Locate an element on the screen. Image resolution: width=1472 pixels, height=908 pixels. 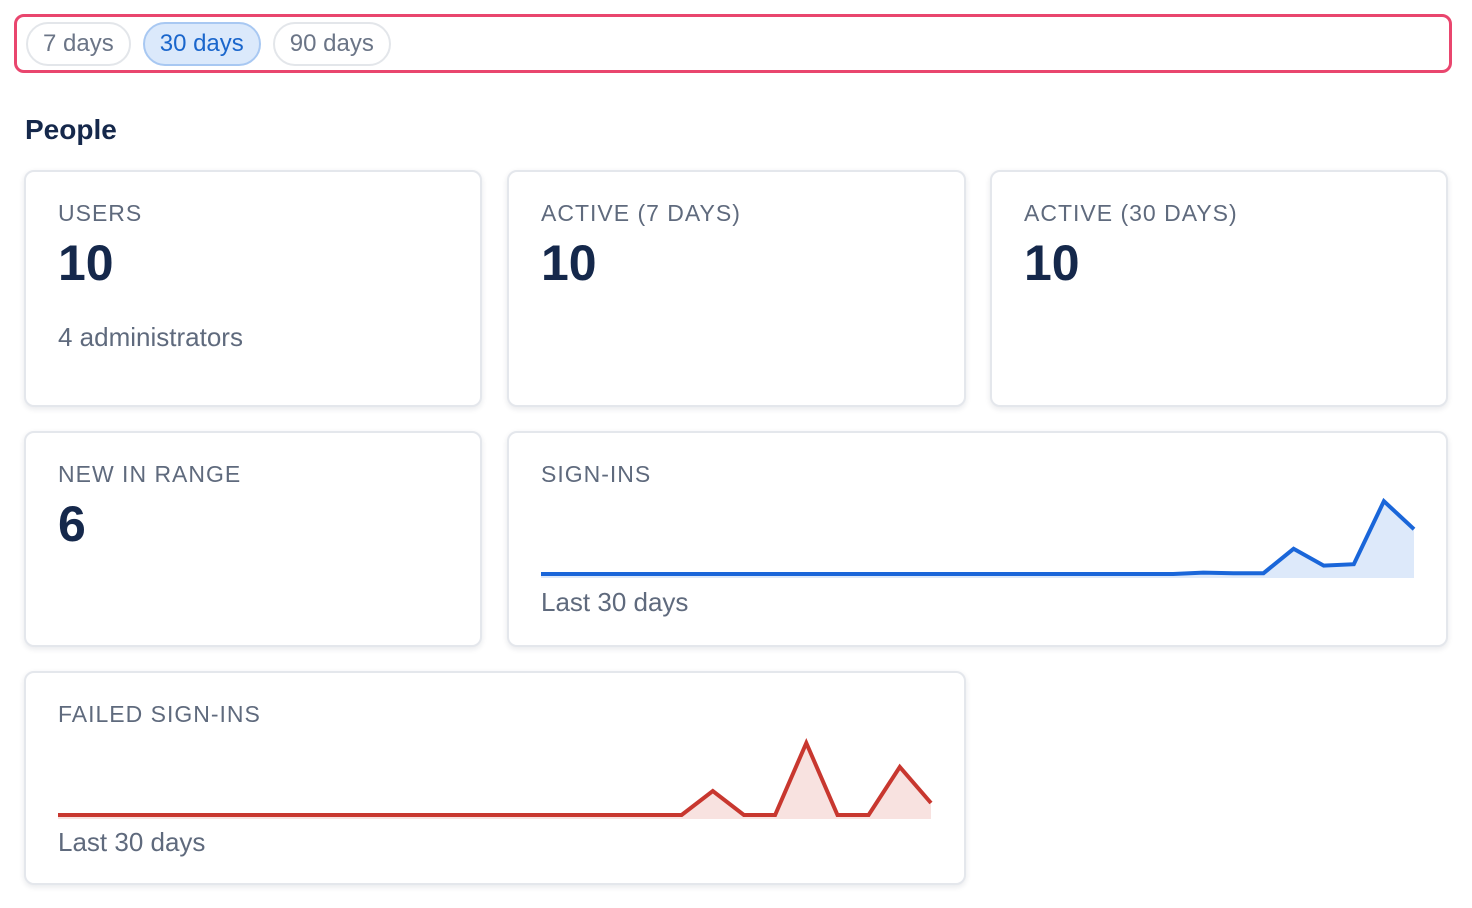
failed-sign-ins-caption: Last 30 days is located at coordinates (132, 842).